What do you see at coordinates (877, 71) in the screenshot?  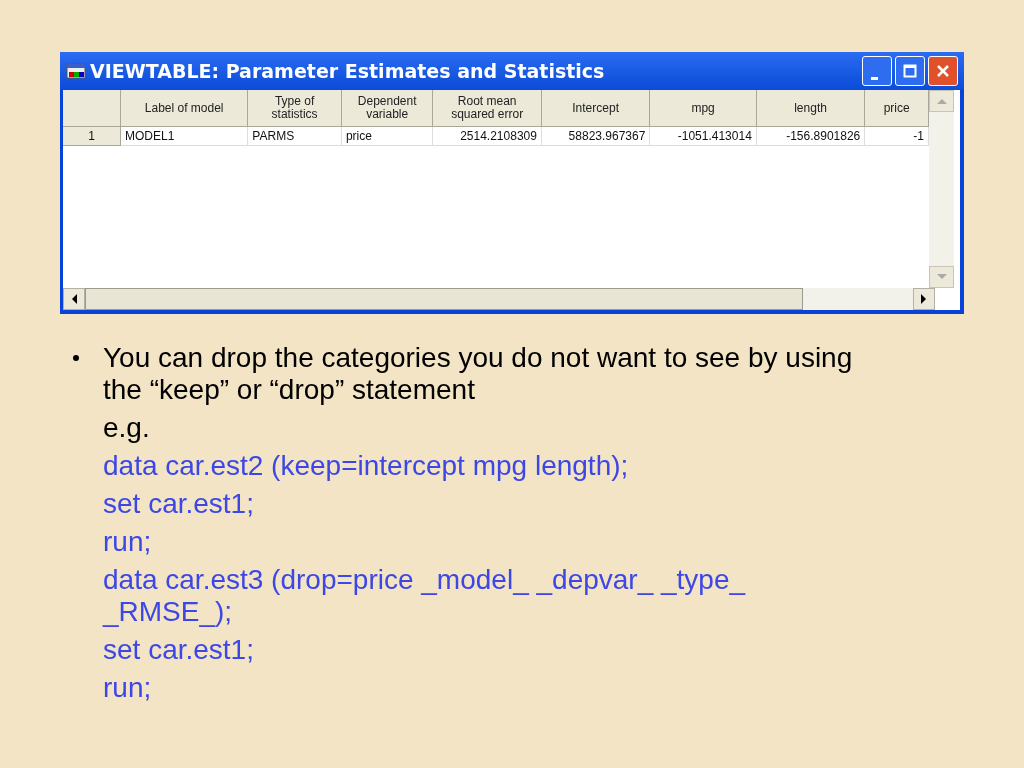 I see `minimize-button` at bounding box center [877, 71].